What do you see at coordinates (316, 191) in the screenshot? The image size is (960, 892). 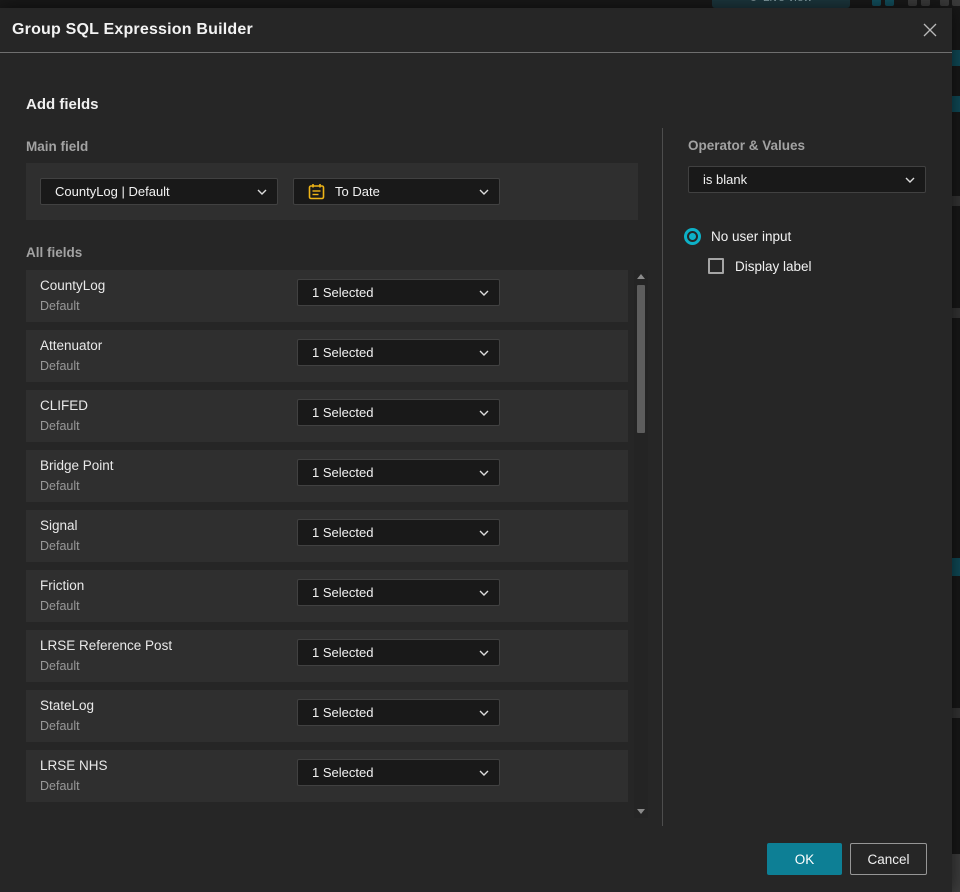 I see `calendar-icon` at bounding box center [316, 191].